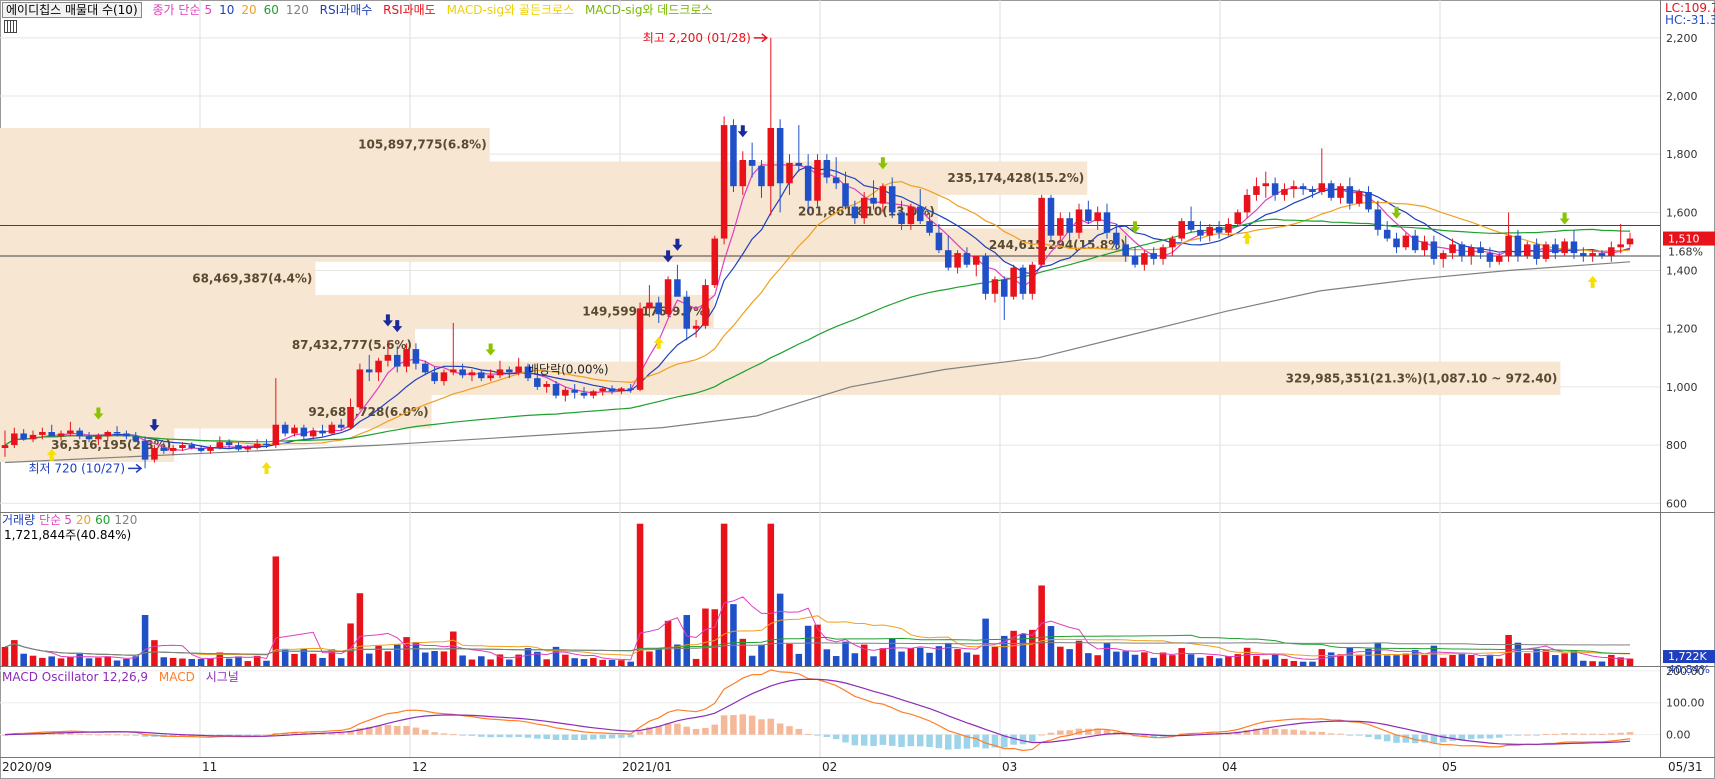 This screenshot has width=1715, height=779. I want to click on macd-label: MACD, so click(176, 677).